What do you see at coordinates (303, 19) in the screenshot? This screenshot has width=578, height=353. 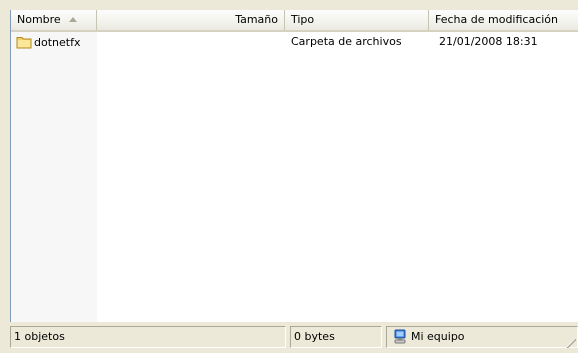 I see `column-header-type-label: Tipo` at bounding box center [303, 19].